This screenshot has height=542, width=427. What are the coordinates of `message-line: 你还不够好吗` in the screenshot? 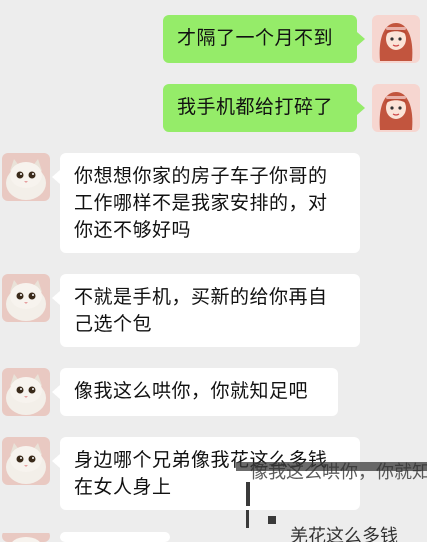 It's located at (133, 230).